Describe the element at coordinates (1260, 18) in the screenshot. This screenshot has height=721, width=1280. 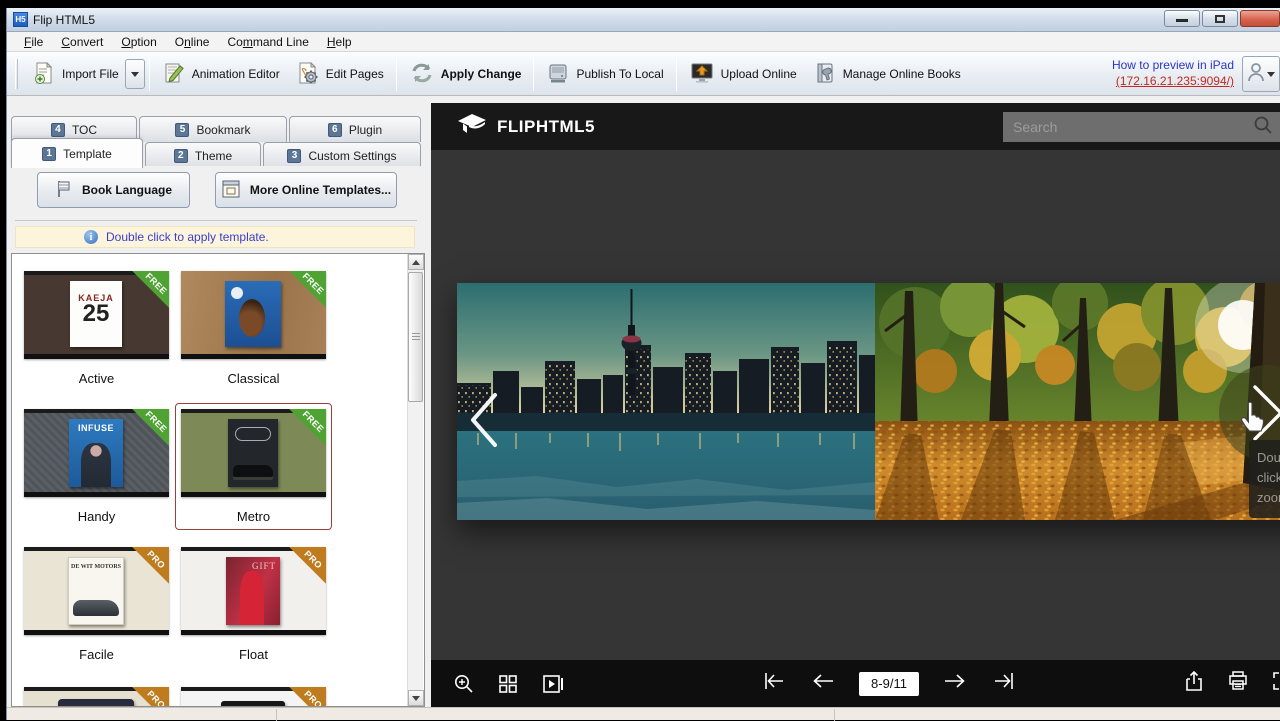
I see `close-button` at that location.